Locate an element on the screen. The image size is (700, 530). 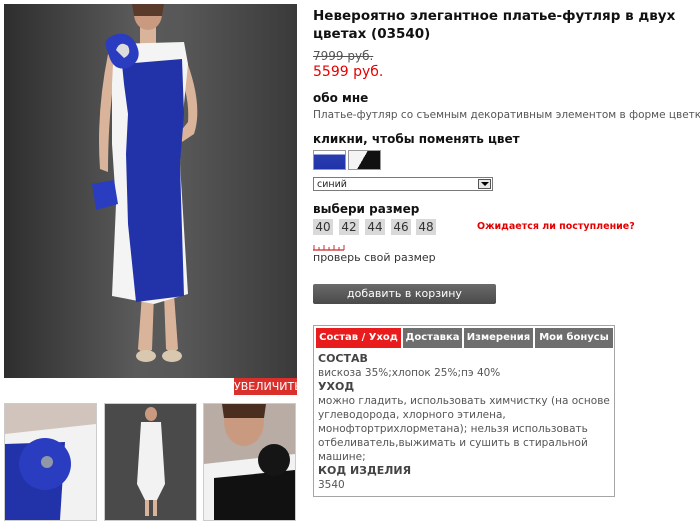
tab-composition: Состав / Уход is located at coordinates (358, 338).